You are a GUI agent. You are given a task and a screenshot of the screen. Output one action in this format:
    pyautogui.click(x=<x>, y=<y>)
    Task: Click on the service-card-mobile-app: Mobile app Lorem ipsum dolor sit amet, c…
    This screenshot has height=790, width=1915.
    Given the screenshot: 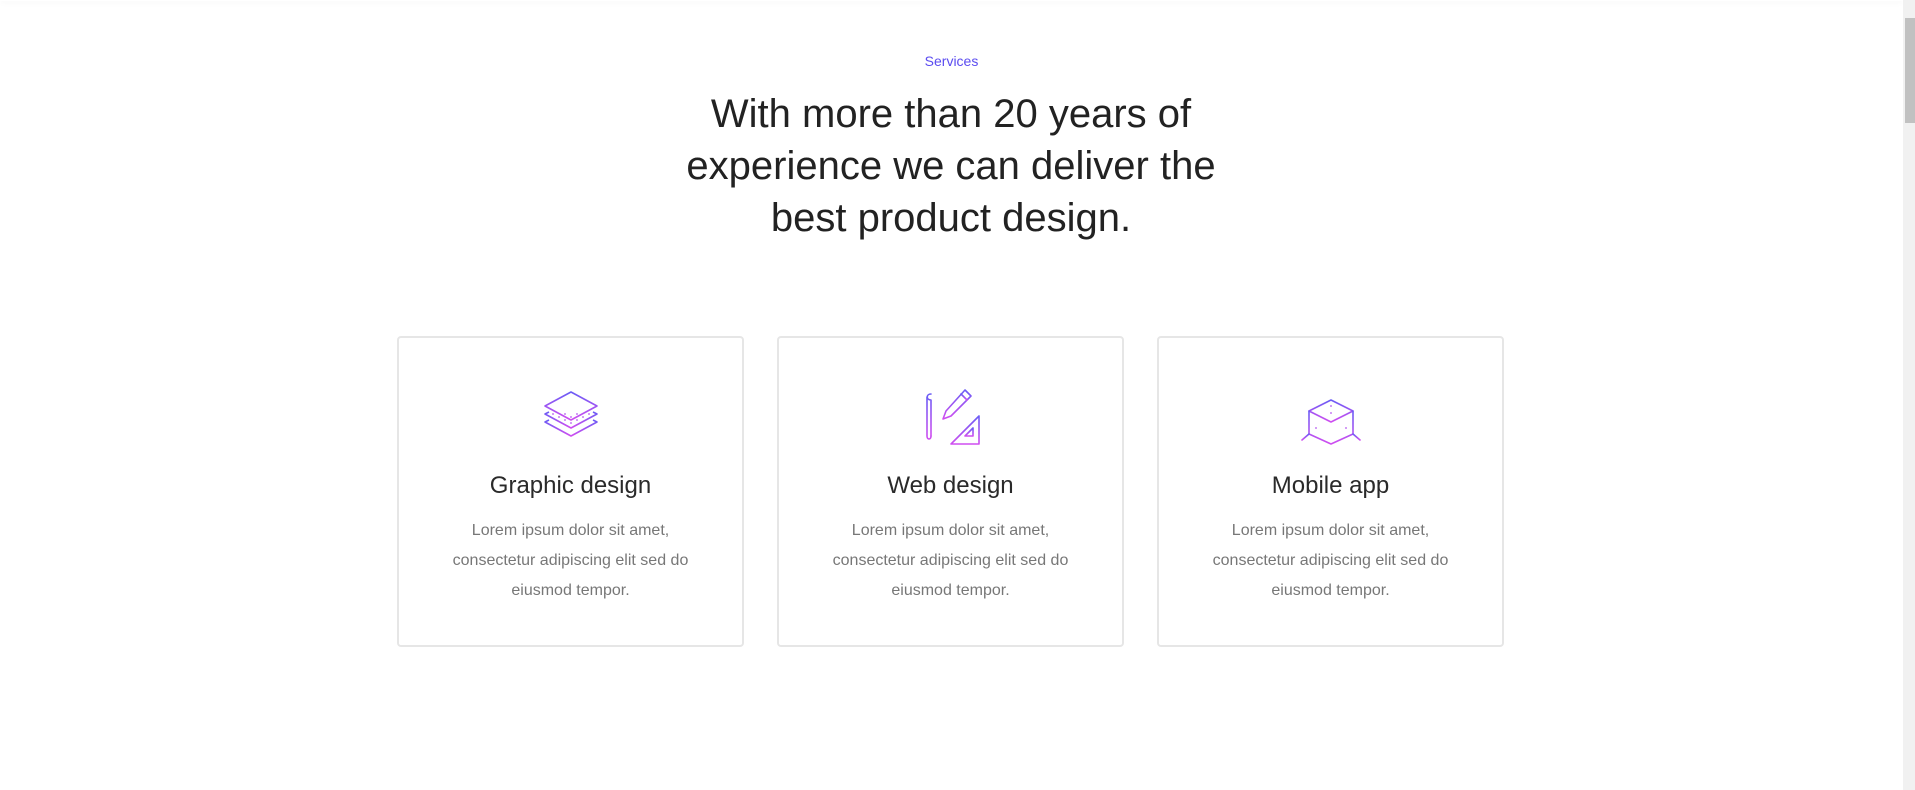 What is the action you would take?
    pyautogui.click(x=1330, y=491)
    